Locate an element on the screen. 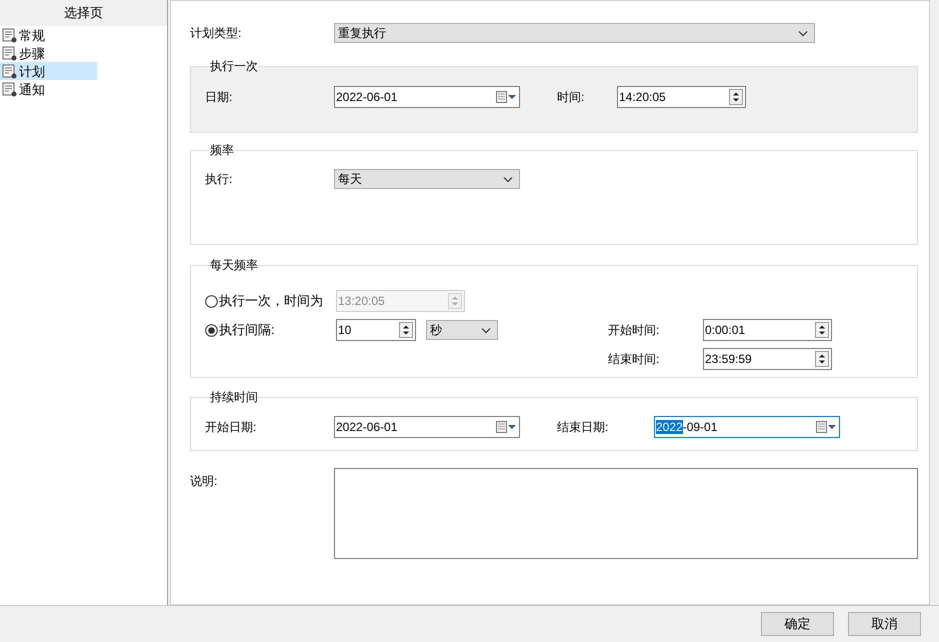  group-title: 每天频率 is located at coordinates (234, 265).